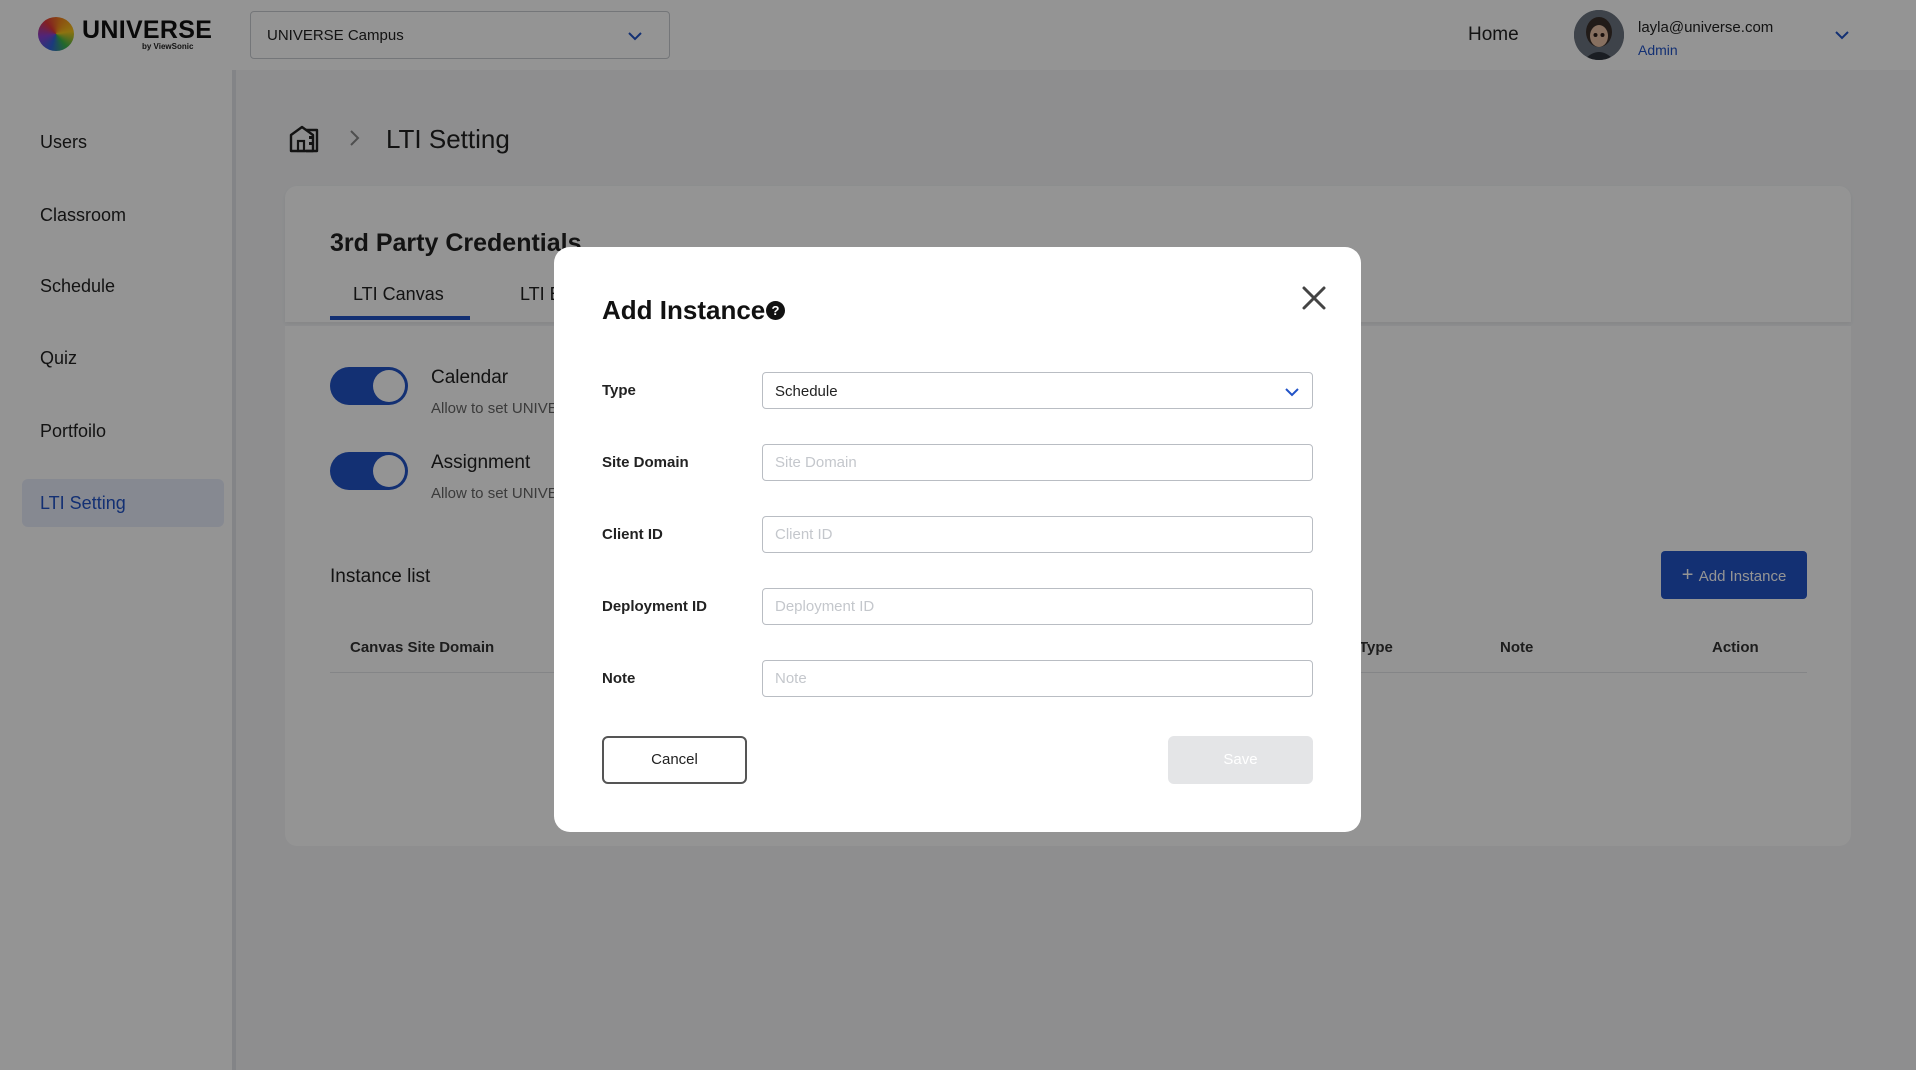  What do you see at coordinates (1037, 606) in the screenshot?
I see `deployment-id-input` at bounding box center [1037, 606].